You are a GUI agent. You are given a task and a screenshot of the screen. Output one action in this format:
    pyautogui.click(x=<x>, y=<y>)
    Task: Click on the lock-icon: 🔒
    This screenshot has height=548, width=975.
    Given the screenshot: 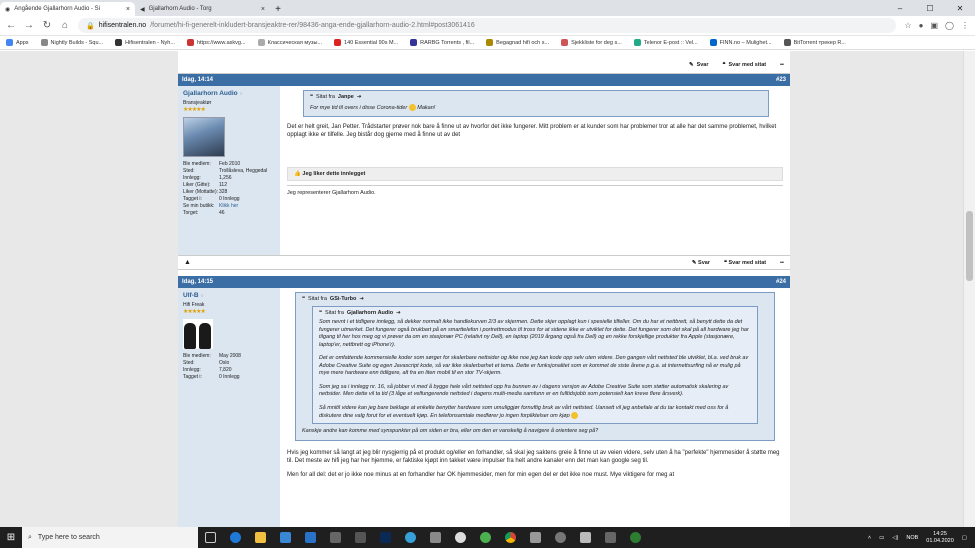 What is the action you would take?
    pyautogui.click(x=90, y=26)
    